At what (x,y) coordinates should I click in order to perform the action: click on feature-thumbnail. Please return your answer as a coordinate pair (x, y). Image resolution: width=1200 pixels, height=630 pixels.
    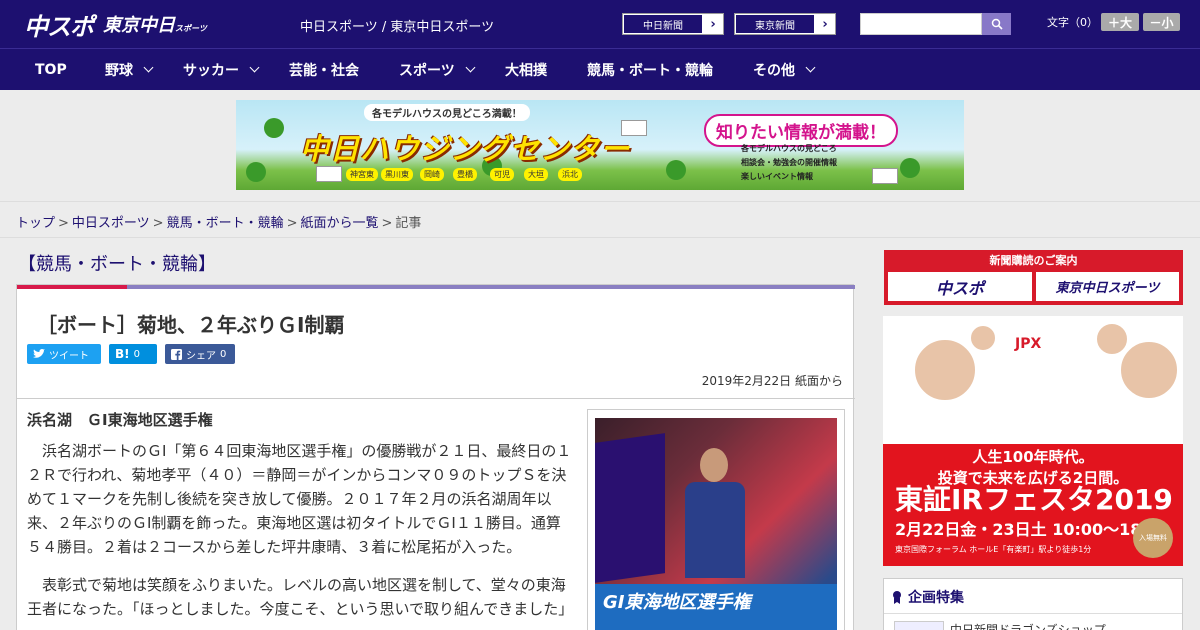
    Looking at the image, I should click on (919, 625).